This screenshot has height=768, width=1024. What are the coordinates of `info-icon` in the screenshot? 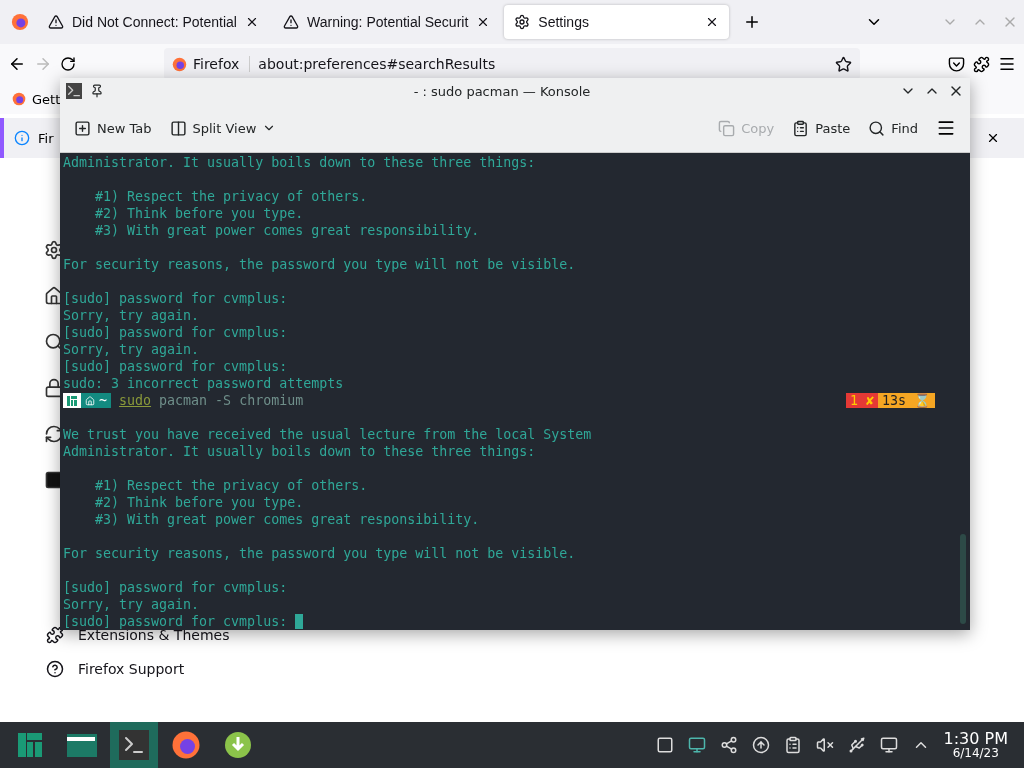 It's located at (22, 138).